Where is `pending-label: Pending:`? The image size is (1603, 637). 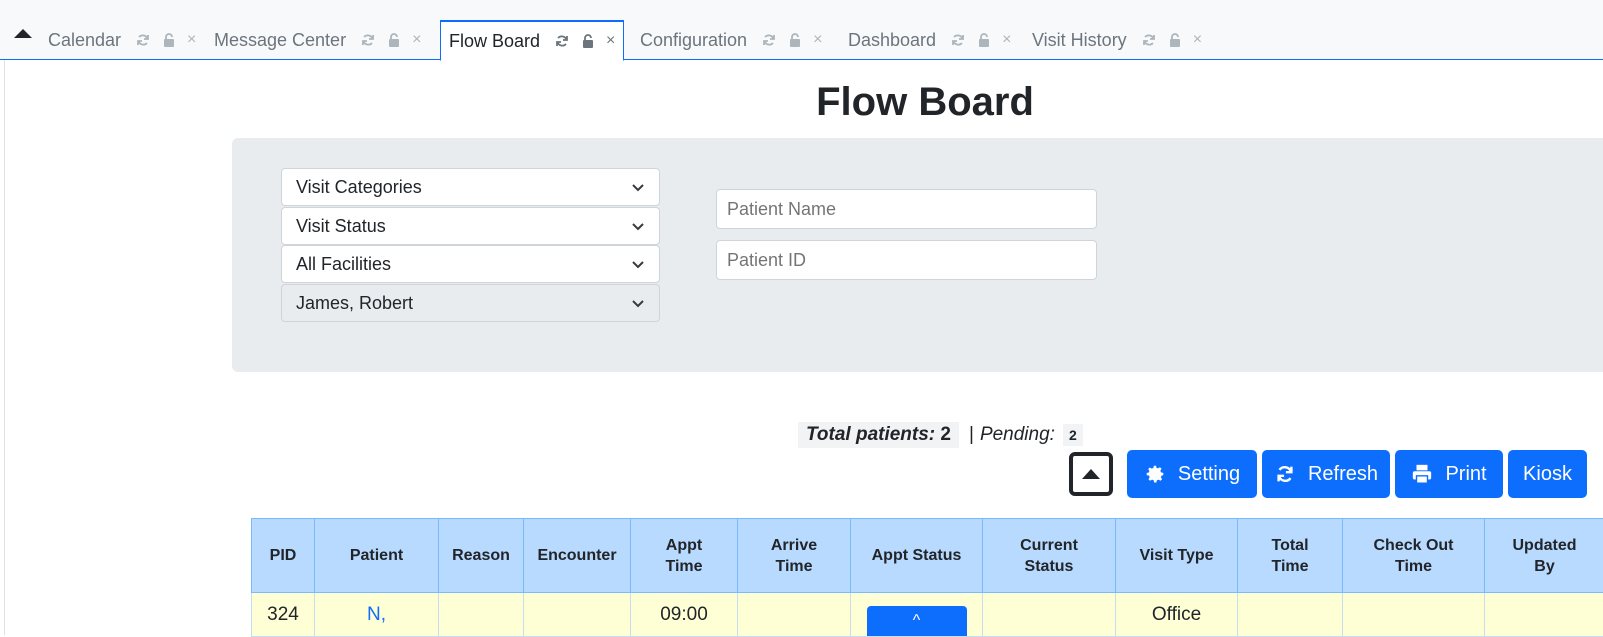
pending-label: Pending: is located at coordinates (1017, 435).